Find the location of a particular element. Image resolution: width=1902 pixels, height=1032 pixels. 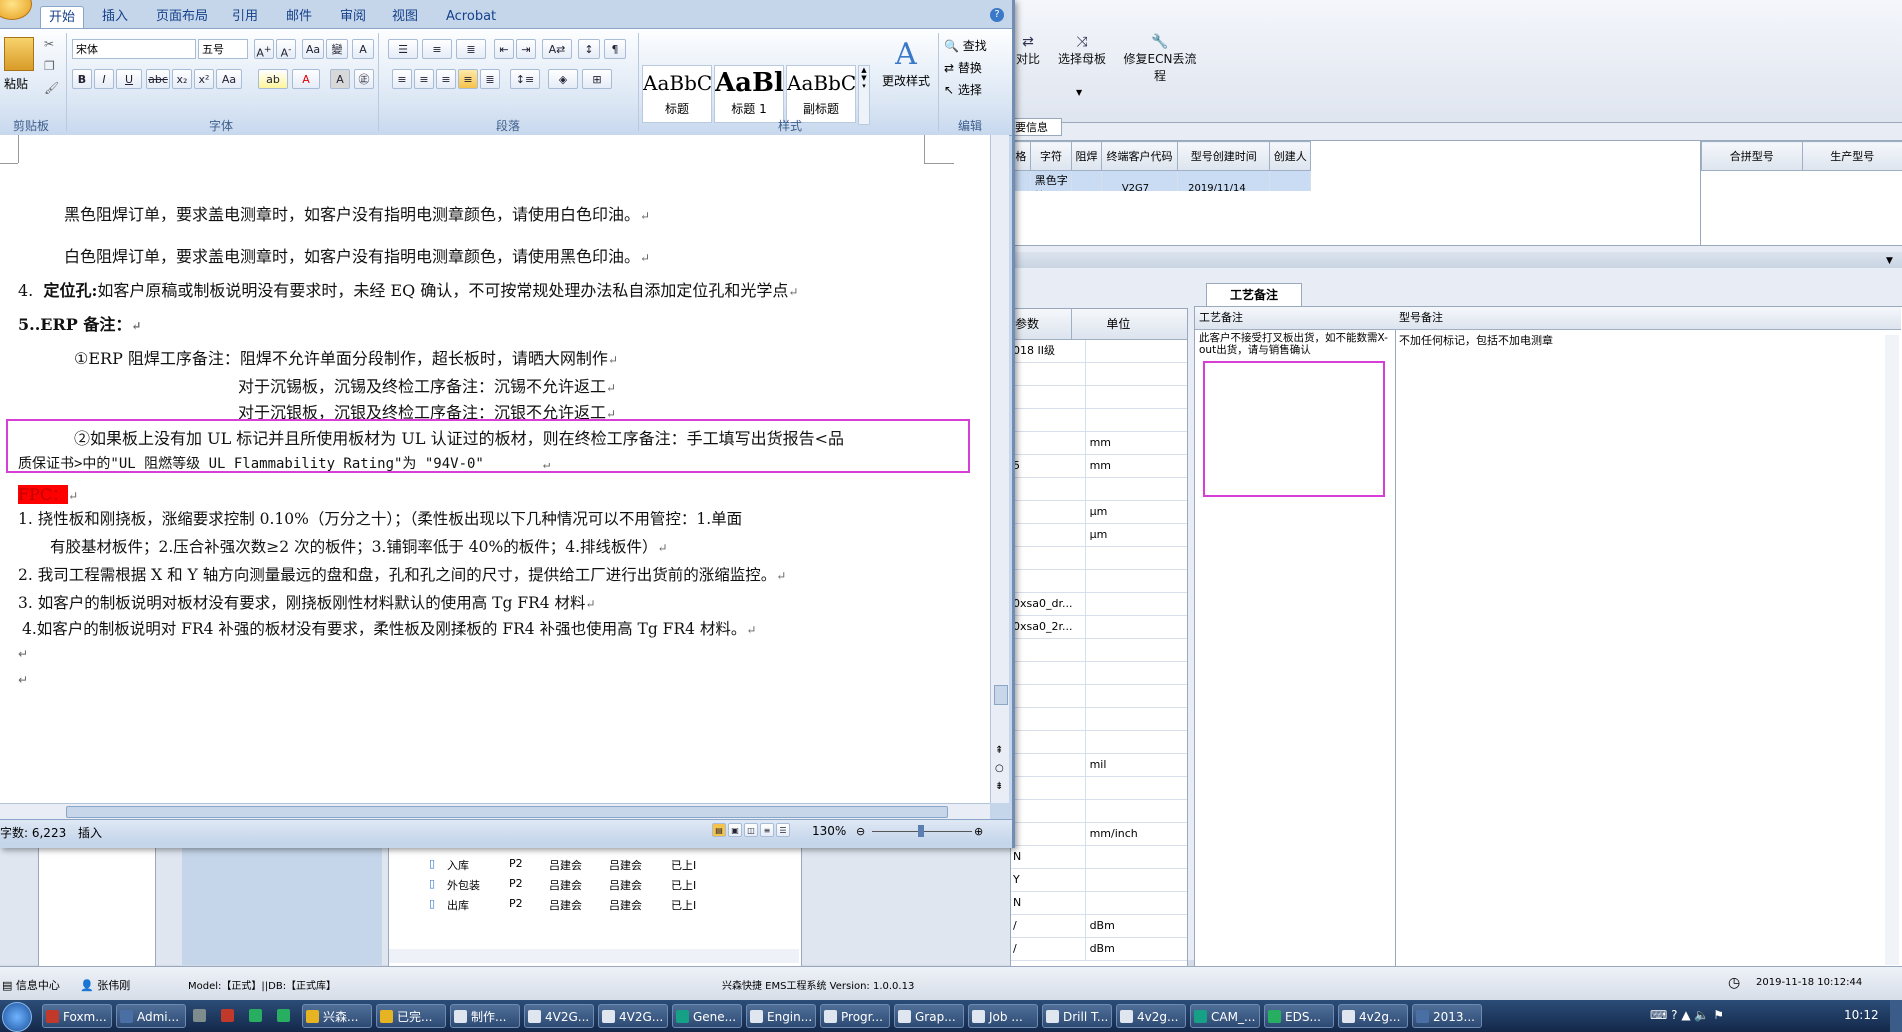

align-center-icon: ≡ is located at coordinates (424, 79).